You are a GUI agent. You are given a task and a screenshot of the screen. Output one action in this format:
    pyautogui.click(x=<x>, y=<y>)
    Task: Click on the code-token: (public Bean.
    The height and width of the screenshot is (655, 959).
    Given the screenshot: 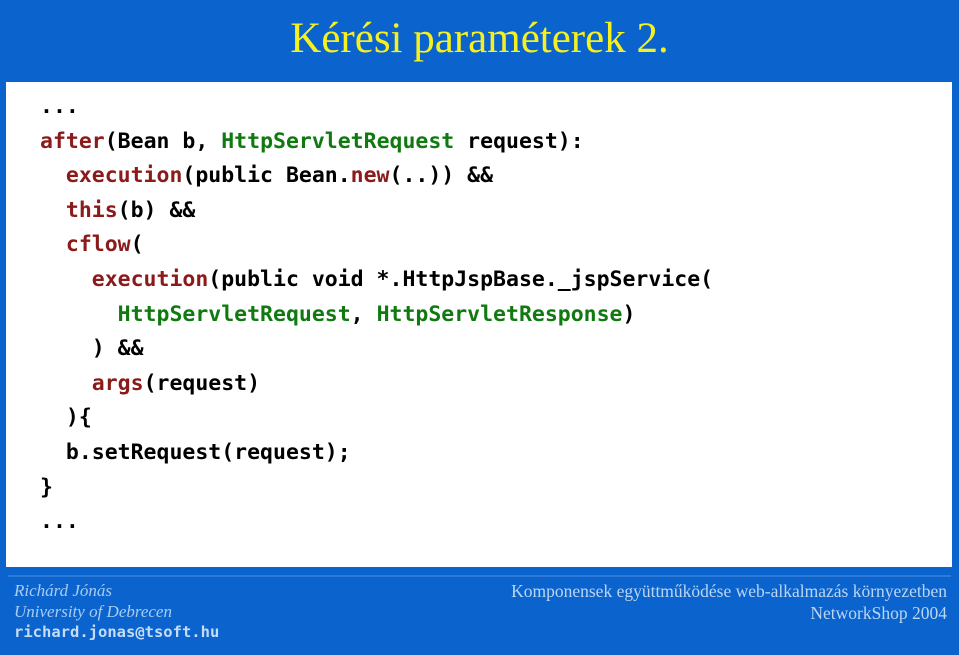 What is the action you would take?
    pyautogui.click(x=266, y=176)
    